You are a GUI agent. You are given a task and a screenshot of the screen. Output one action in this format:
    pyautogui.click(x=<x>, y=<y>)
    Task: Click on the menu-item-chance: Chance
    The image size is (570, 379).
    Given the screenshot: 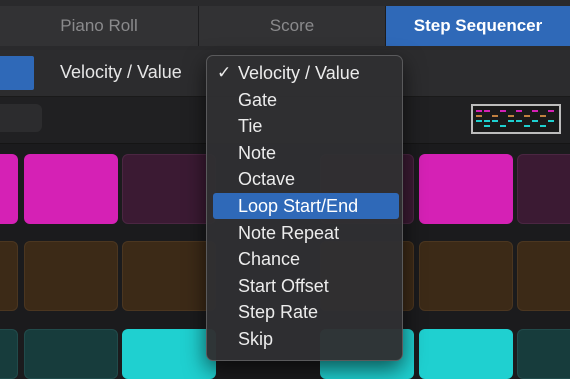 What is the action you would take?
    pyautogui.click(x=306, y=259)
    